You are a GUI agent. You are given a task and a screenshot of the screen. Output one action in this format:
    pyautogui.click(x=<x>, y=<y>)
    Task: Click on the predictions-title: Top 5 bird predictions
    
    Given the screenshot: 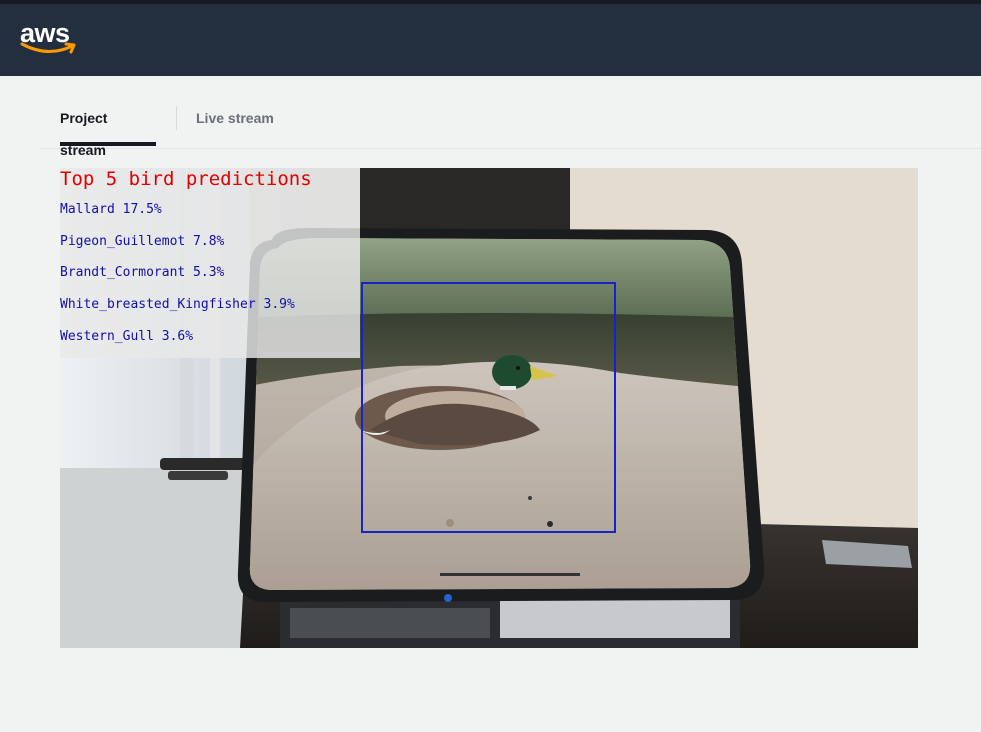 What is the action you would take?
    pyautogui.click(x=186, y=179)
    